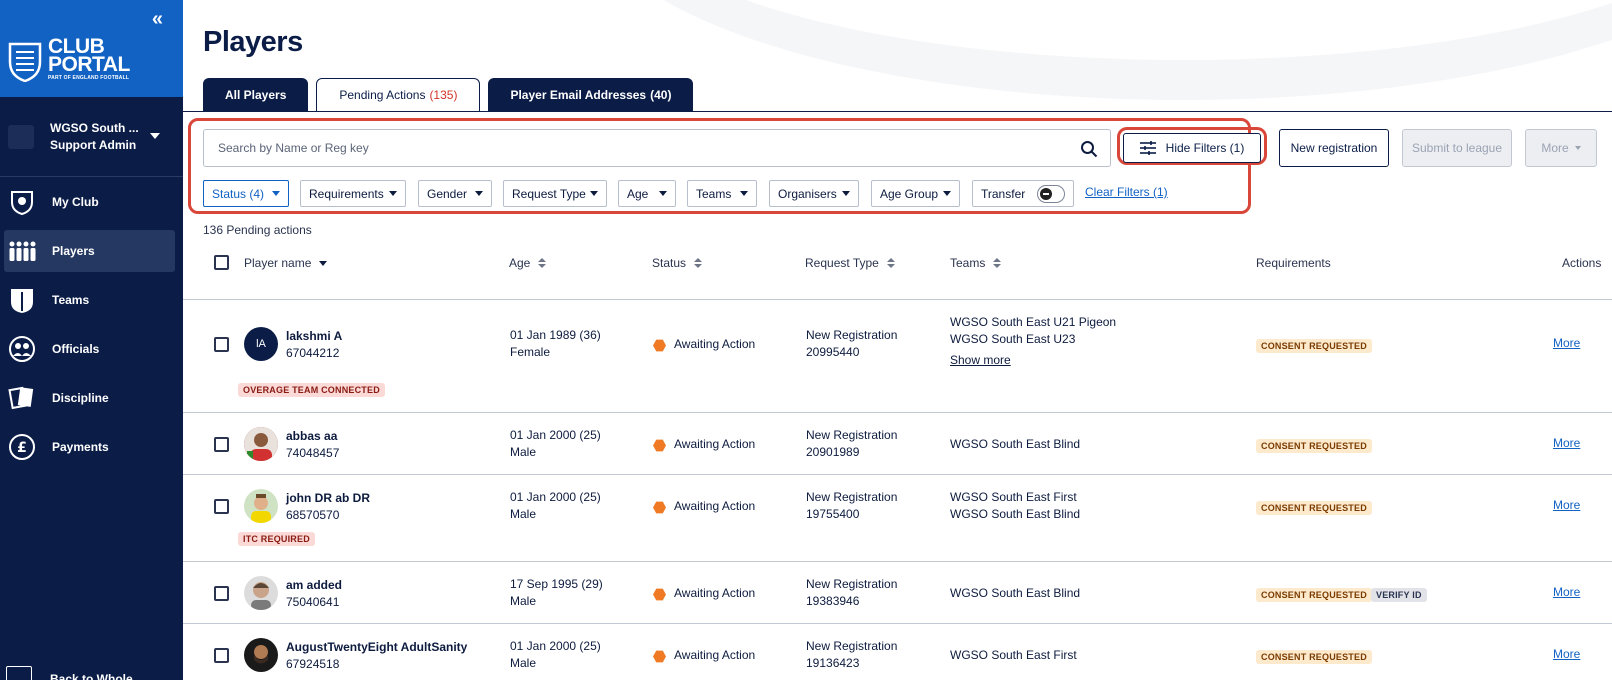  Describe the element at coordinates (314, 585) in the screenshot. I see `player-name: am added` at that location.